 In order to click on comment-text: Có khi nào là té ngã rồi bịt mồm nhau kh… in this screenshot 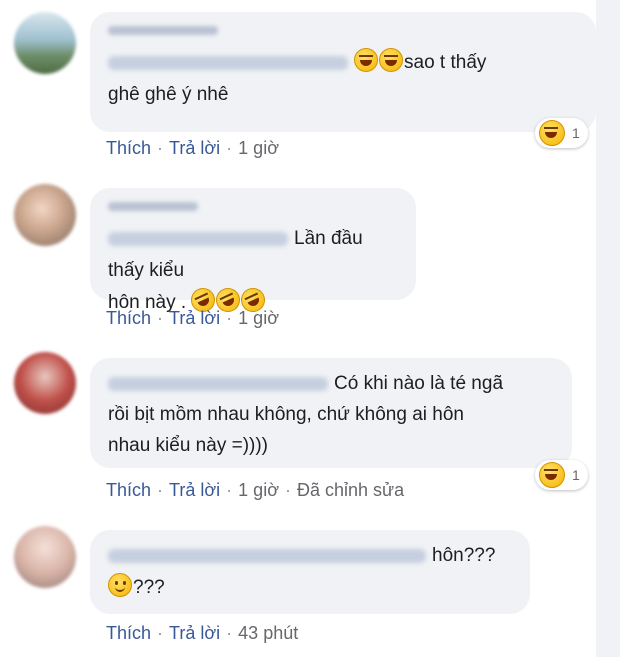, I will do `click(331, 414)`.